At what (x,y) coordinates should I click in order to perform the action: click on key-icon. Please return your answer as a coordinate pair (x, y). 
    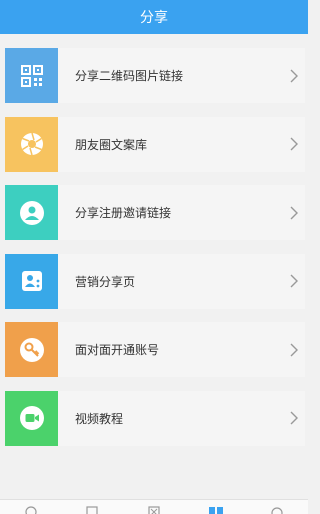
    Looking at the image, I should click on (31, 349).